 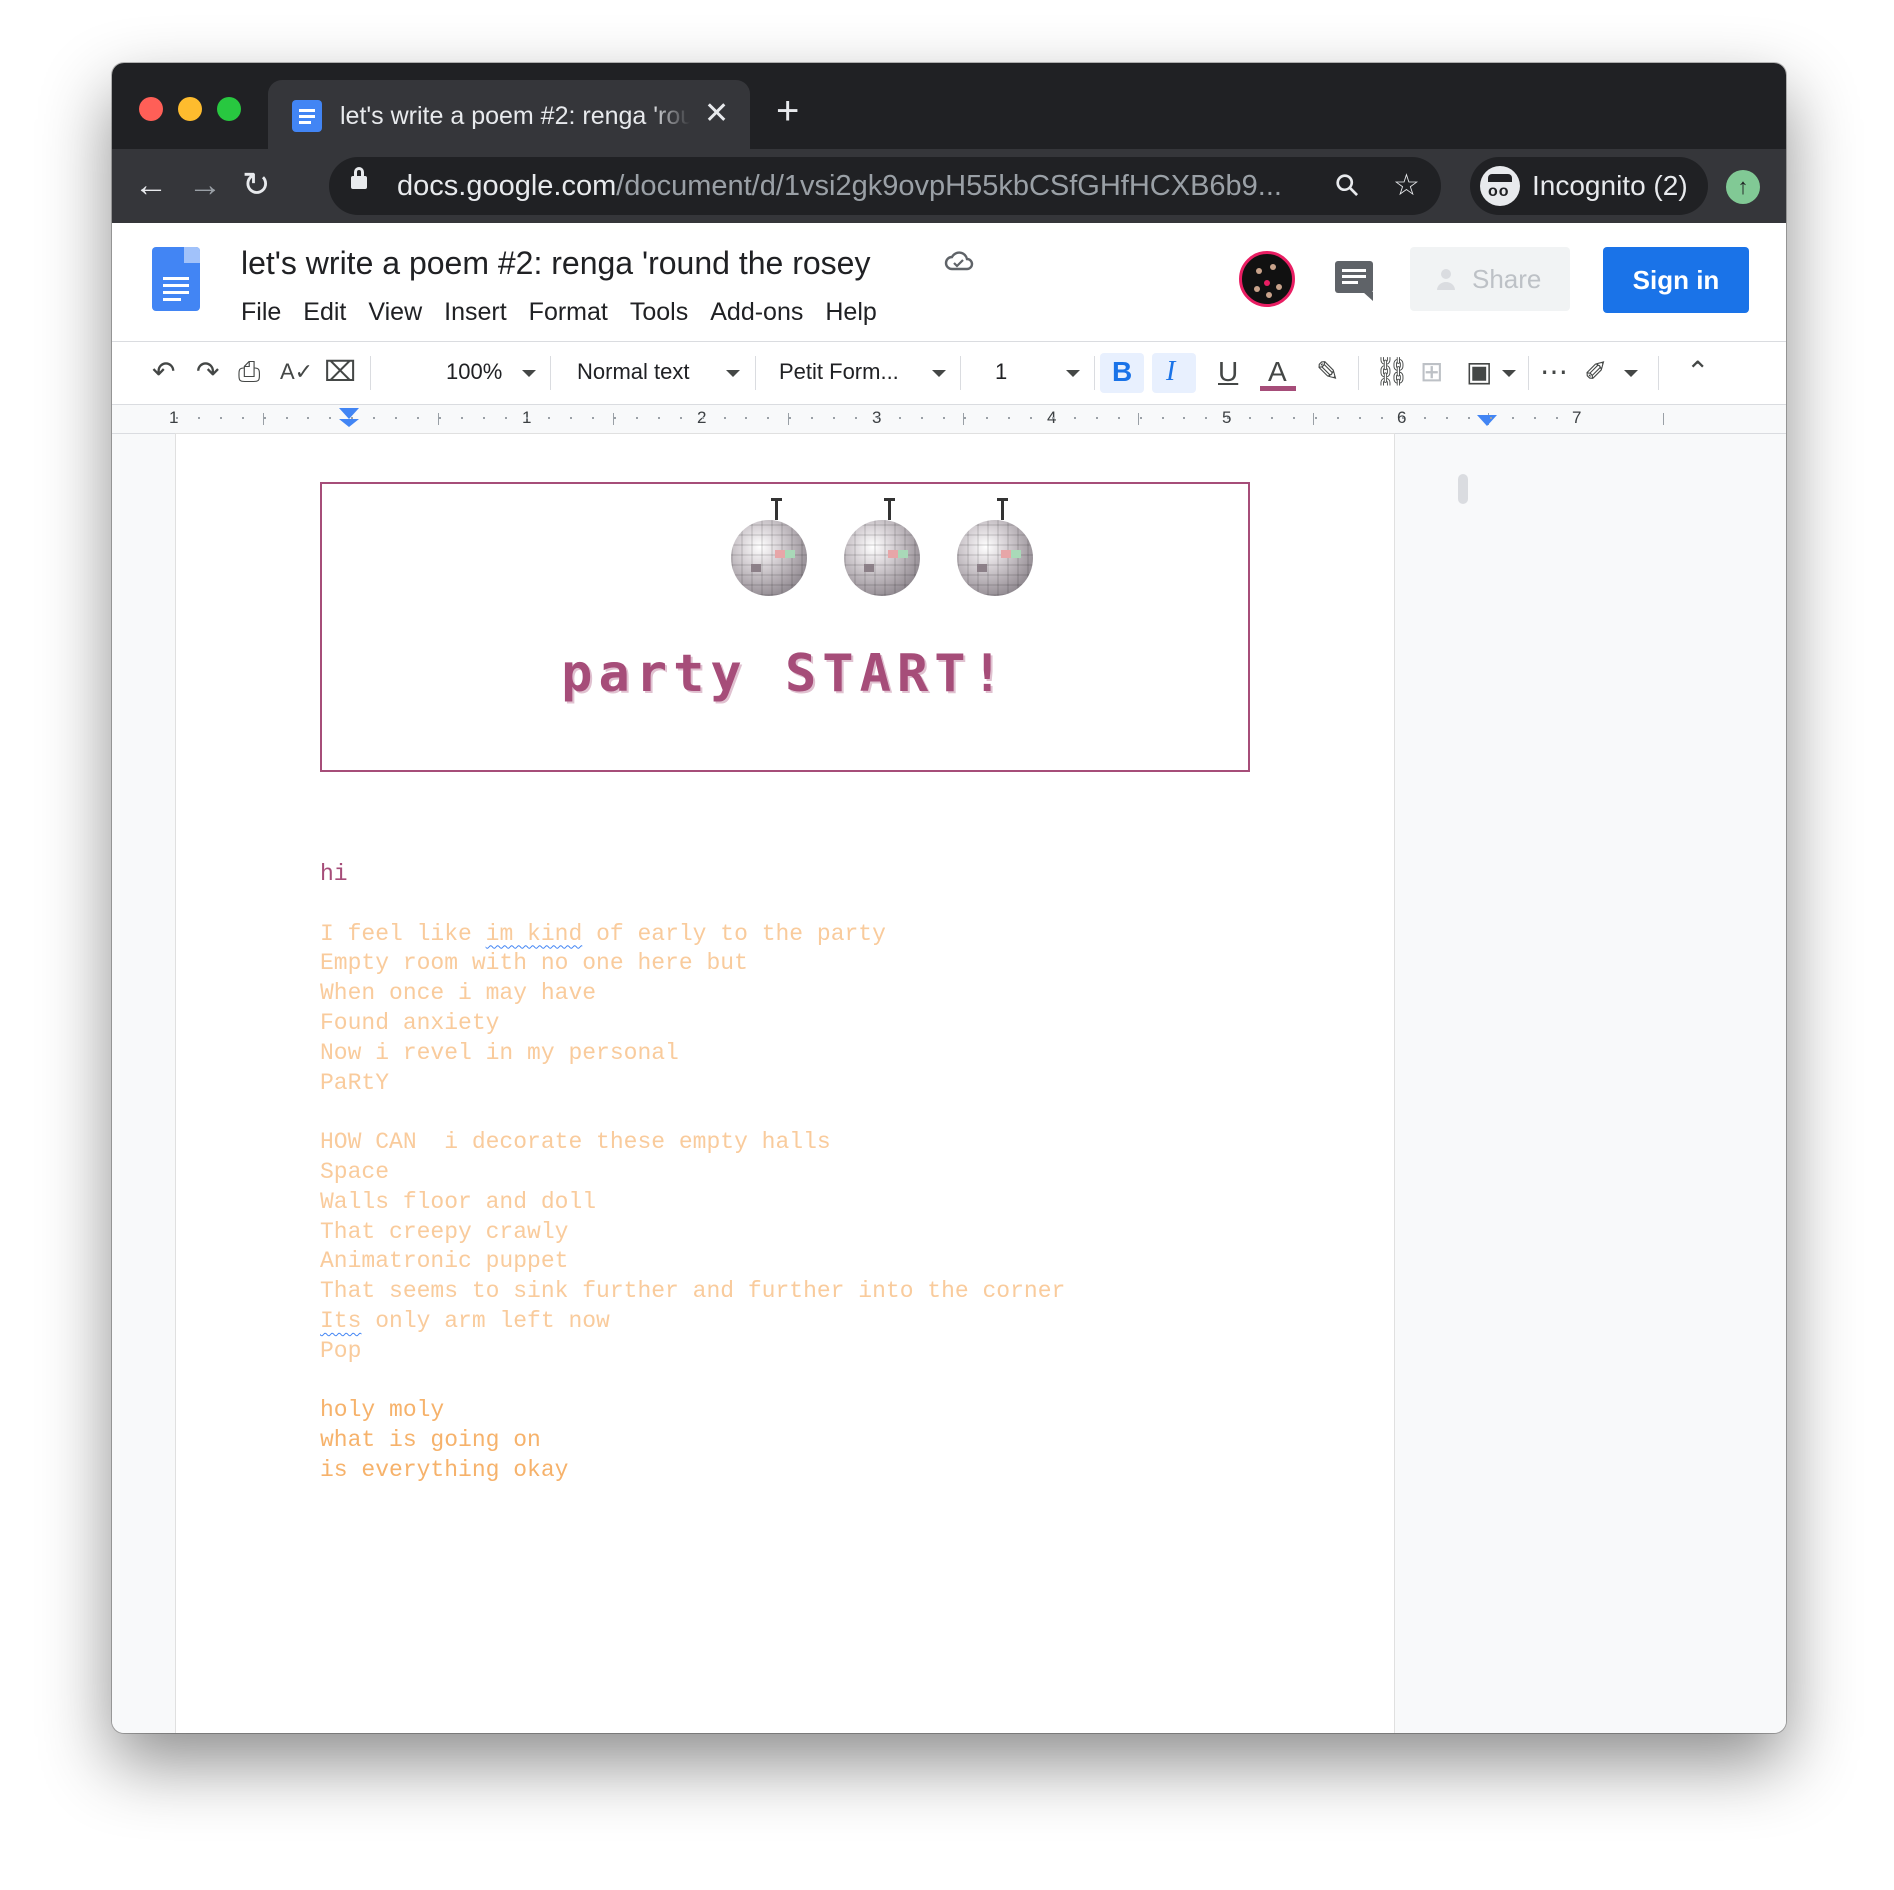 I want to click on first-line-indent-marker, so click(x=349, y=423).